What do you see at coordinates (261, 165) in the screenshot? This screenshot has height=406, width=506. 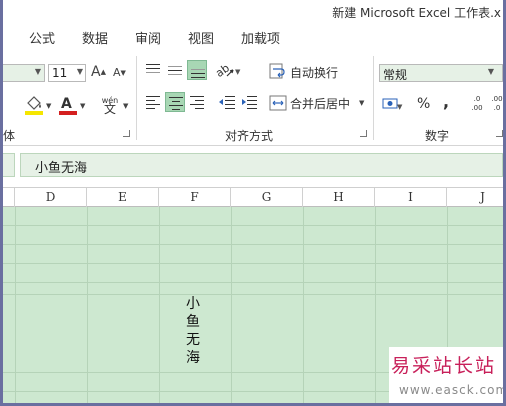 I see `formula-input: 小鱼无海` at bounding box center [261, 165].